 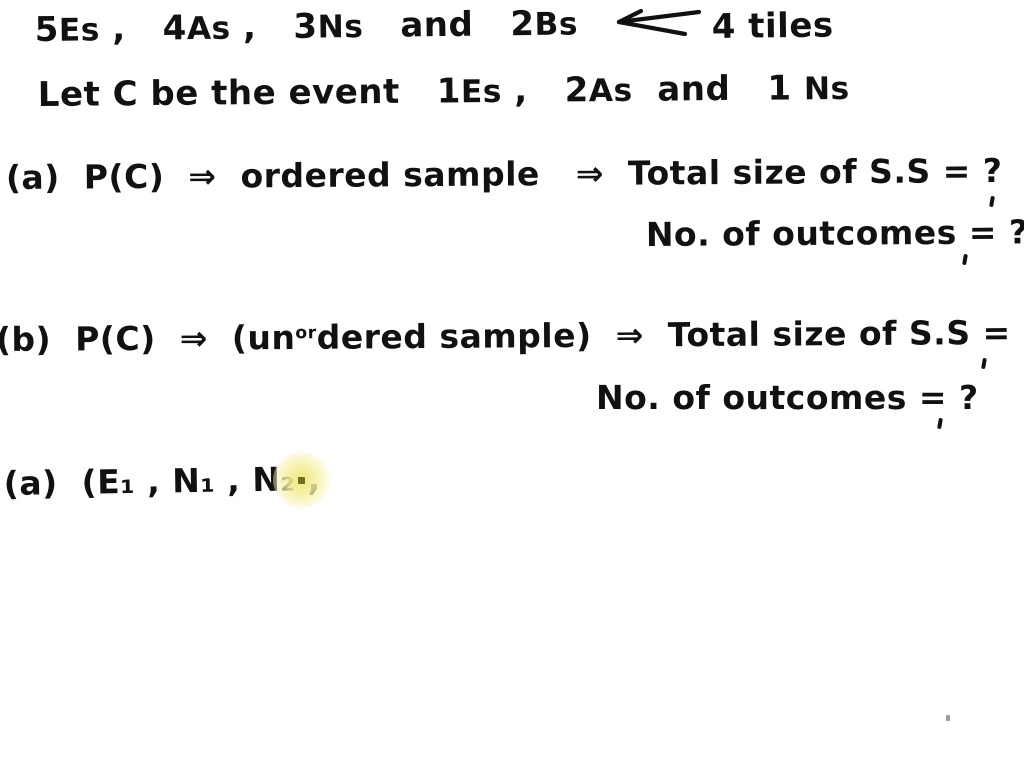 What do you see at coordinates (454, 336) in the screenshot?
I see `part-b-sample-type-rest: dered sample)` at bounding box center [454, 336].